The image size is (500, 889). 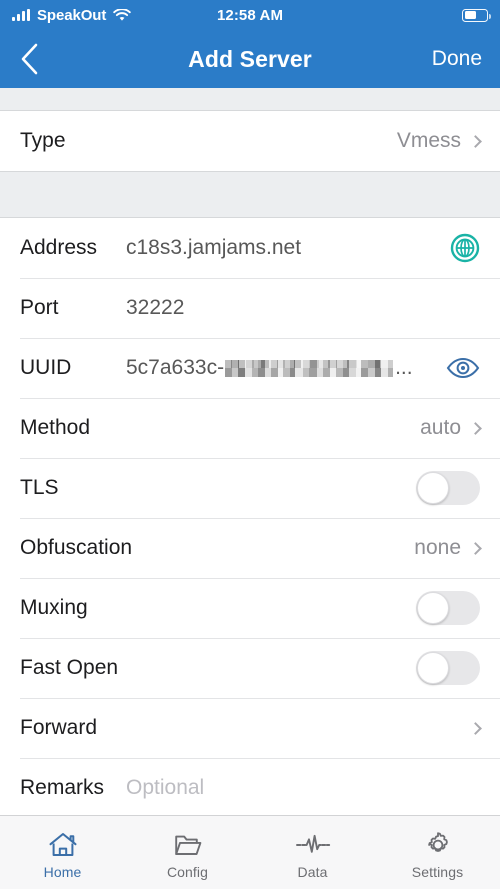 What do you see at coordinates (250, 488) in the screenshot?
I see `row-tls: TLS` at bounding box center [250, 488].